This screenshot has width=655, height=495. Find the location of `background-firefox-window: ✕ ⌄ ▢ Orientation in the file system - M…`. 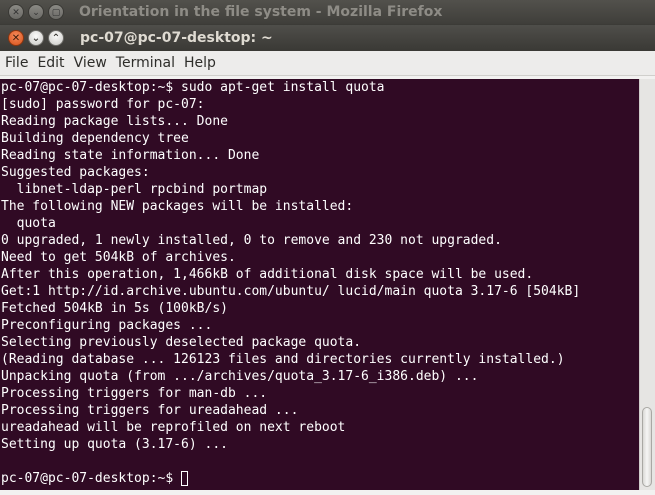

background-firefox-window: ✕ ⌄ ▢ Orientation in the file system - M… is located at coordinates (327, 12).